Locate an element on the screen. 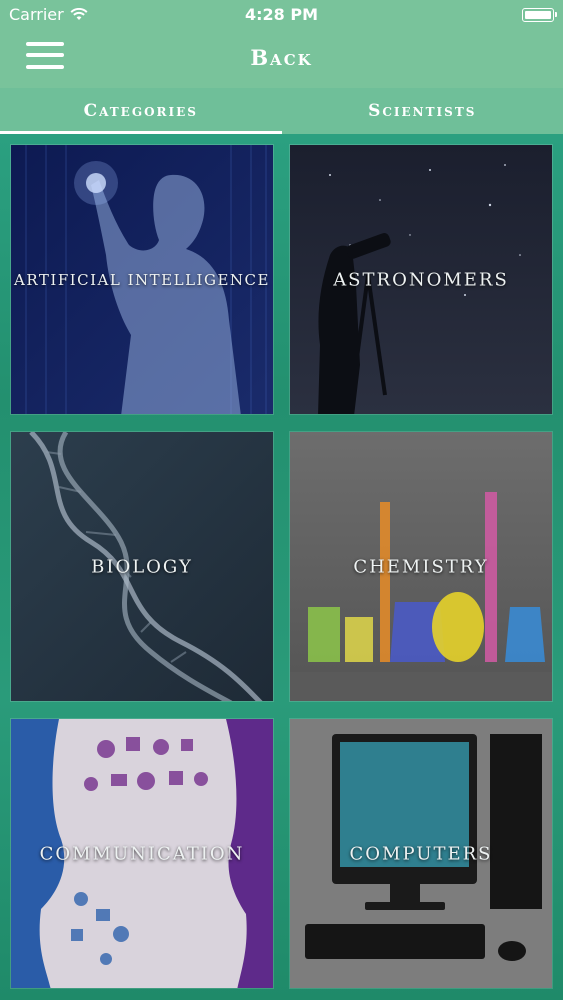 This screenshot has width=563, height=1000. segmented-tabs: Categories Scientists is located at coordinates (281, 111).